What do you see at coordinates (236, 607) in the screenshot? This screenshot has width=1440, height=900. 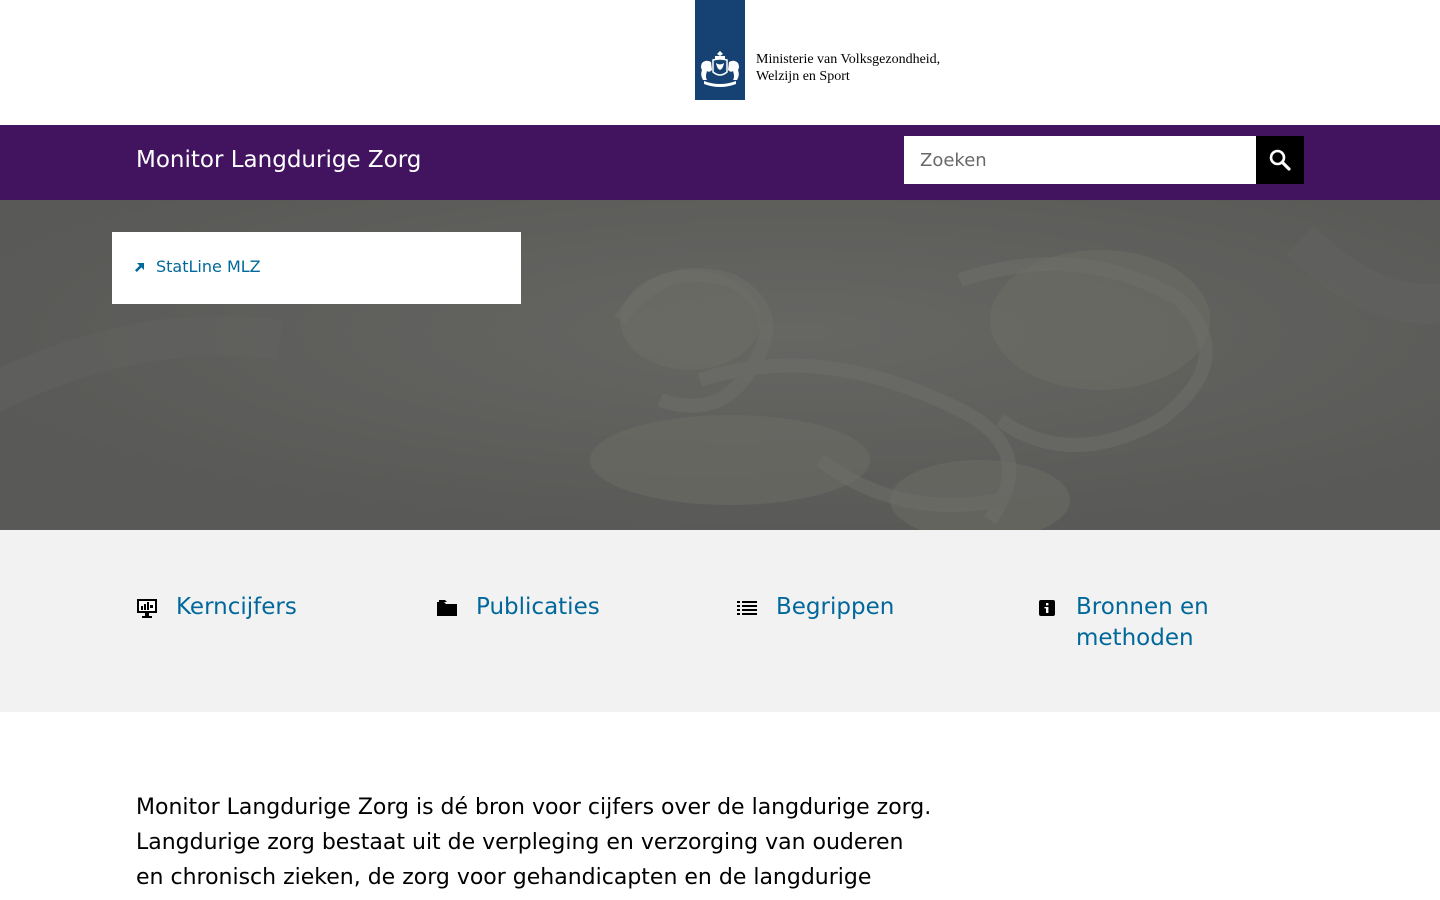 I see `quick-link-label: Kerncijfers` at bounding box center [236, 607].